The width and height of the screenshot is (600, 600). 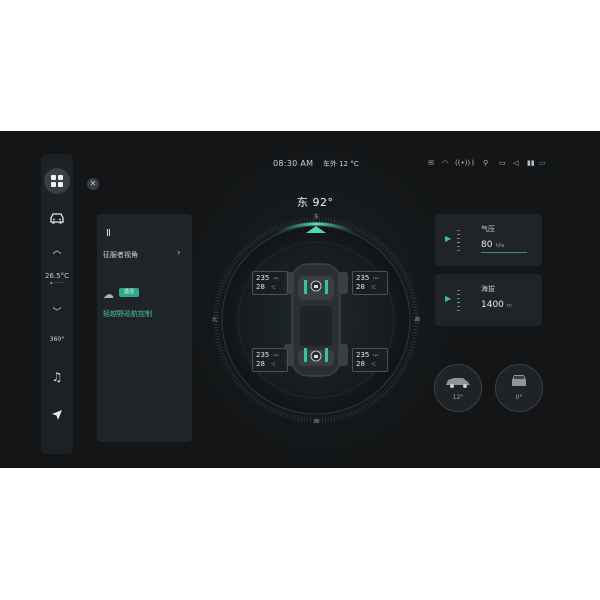 I want to click on altitude-gauge-icon, so click(x=458, y=301).